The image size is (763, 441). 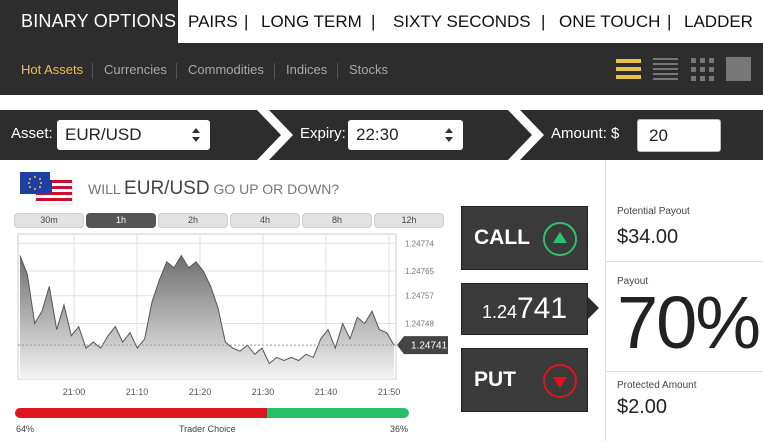 I want to click on arrow-up-icon, so click(x=560, y=239).